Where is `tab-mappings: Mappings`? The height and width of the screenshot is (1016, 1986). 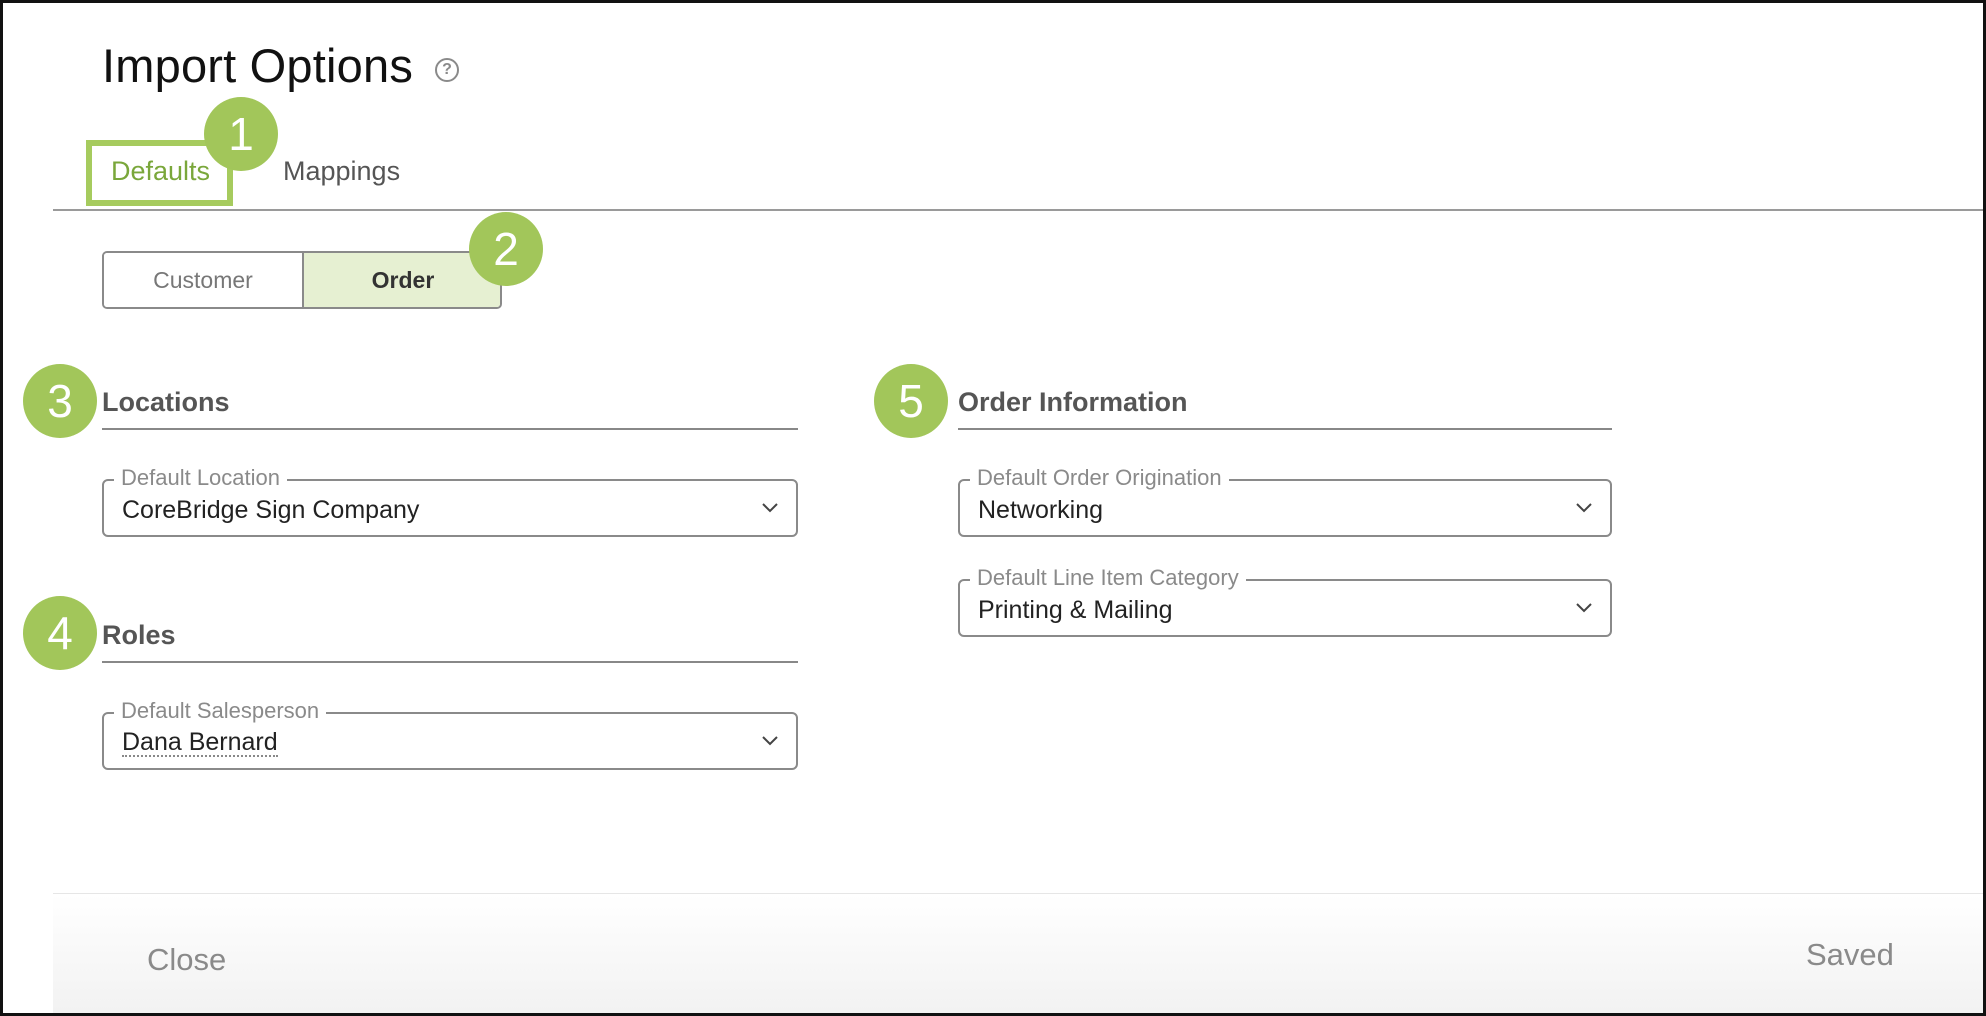
tab-mappings: Mappings is located at coordinates (341, 171).